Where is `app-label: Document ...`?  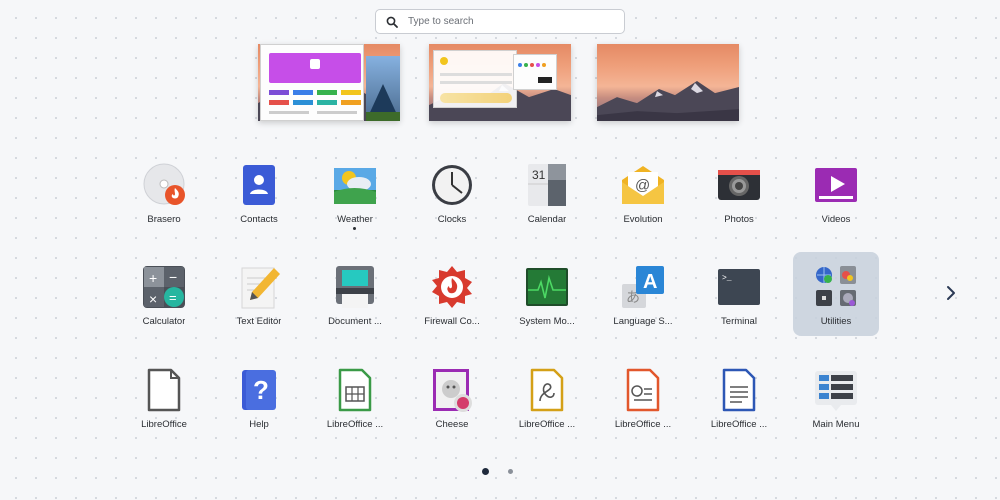
app-label: Document ... is located at coordinates (355, 321).